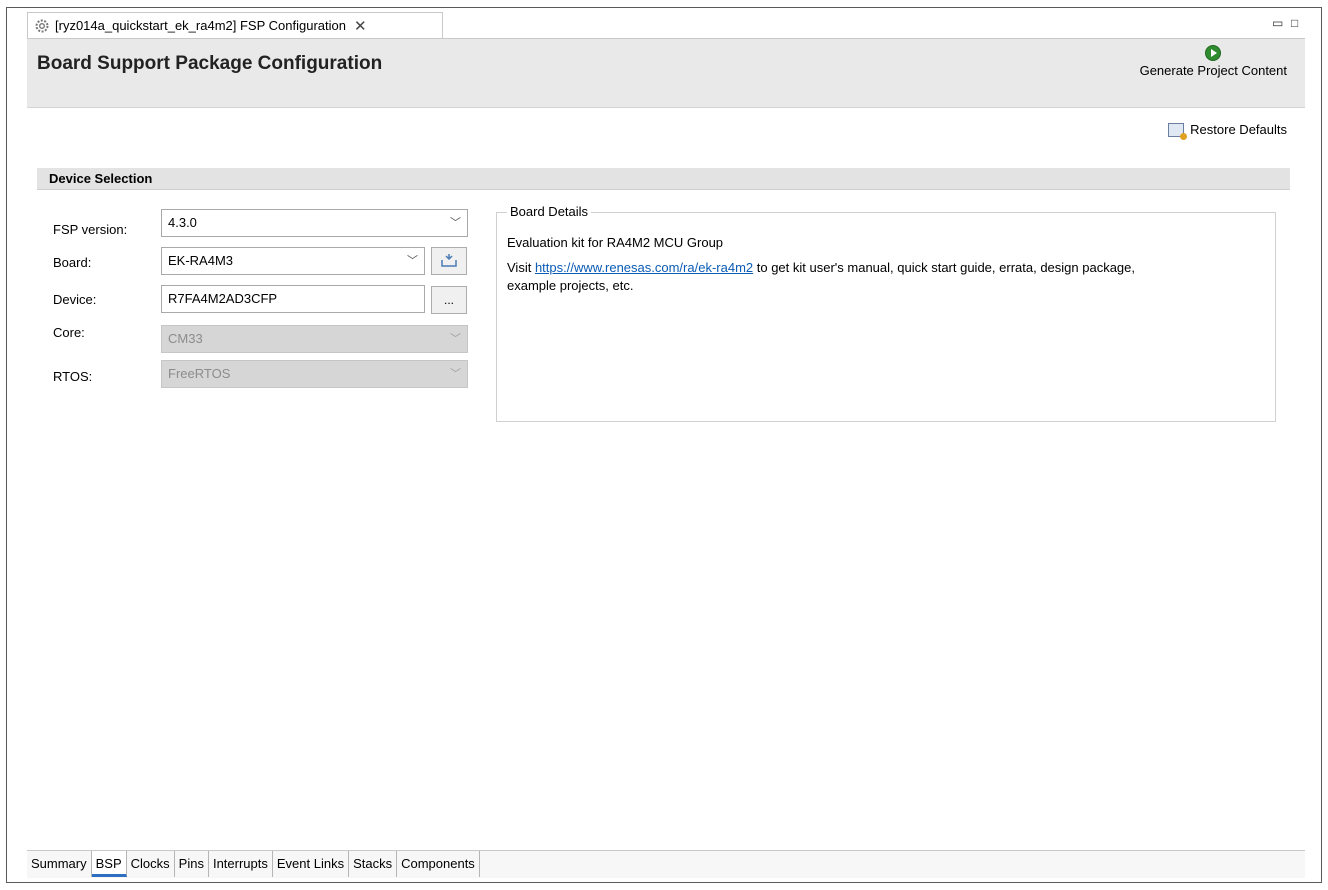 This screenshot has width=1328, height=890. Describe the element at coordinates (314, 374) in the screenshot. I see `rtos-select: FreeRTOS ﹀` at that location.